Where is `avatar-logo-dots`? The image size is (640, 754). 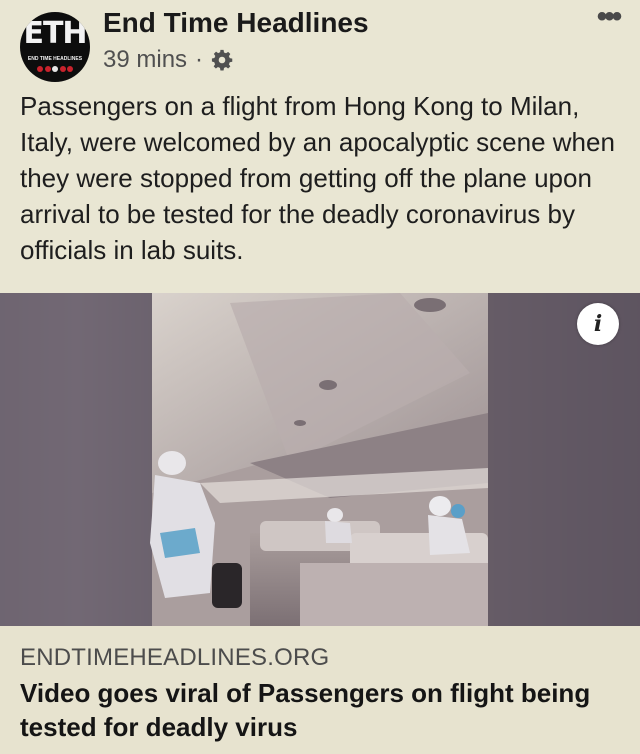
avatar-logo-dots is located at coordinates (55, 70).